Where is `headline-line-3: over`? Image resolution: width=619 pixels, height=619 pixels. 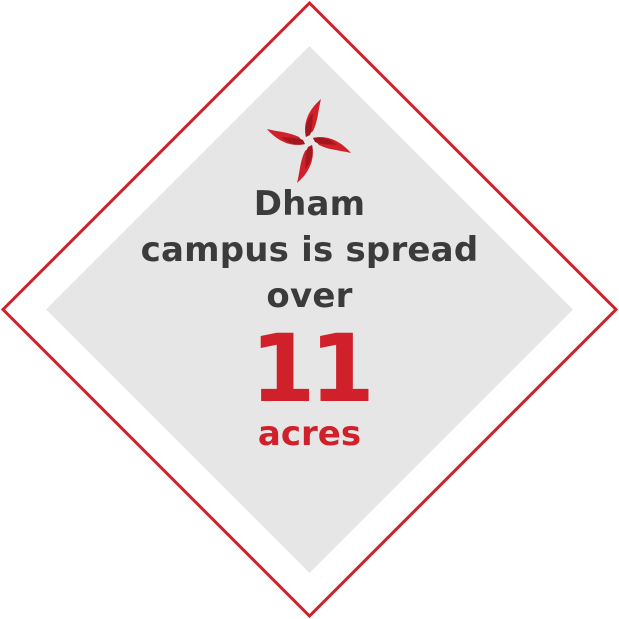
headline-line-3: over is located at coordinates (309, 296).